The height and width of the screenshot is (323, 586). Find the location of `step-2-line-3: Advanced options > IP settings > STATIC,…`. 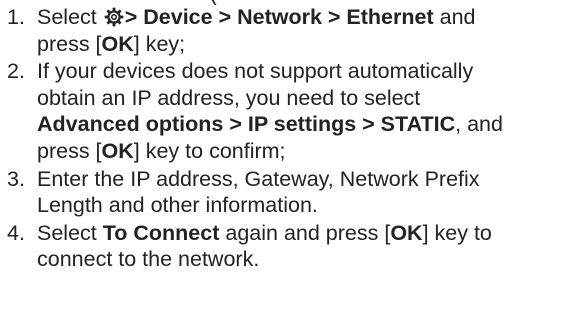

step-2-line-3: Advanced options > IP settings > STATIC,… is located at coordinates (270, 124).